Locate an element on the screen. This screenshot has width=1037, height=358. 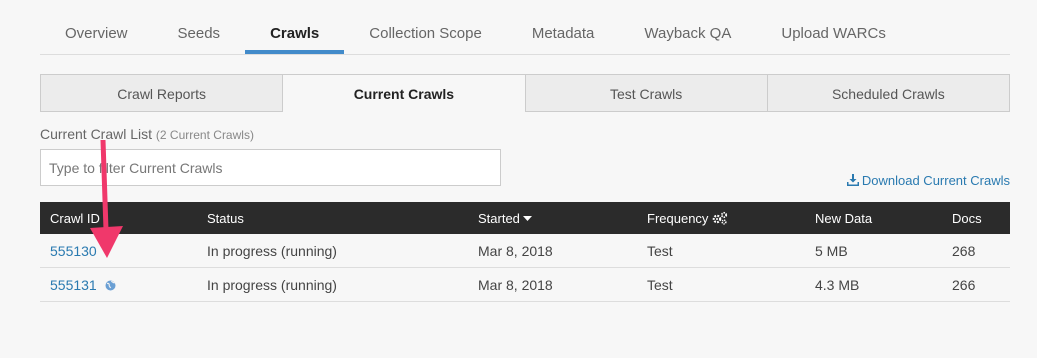
header-docs: Docs is located at coordinates (976, 218).